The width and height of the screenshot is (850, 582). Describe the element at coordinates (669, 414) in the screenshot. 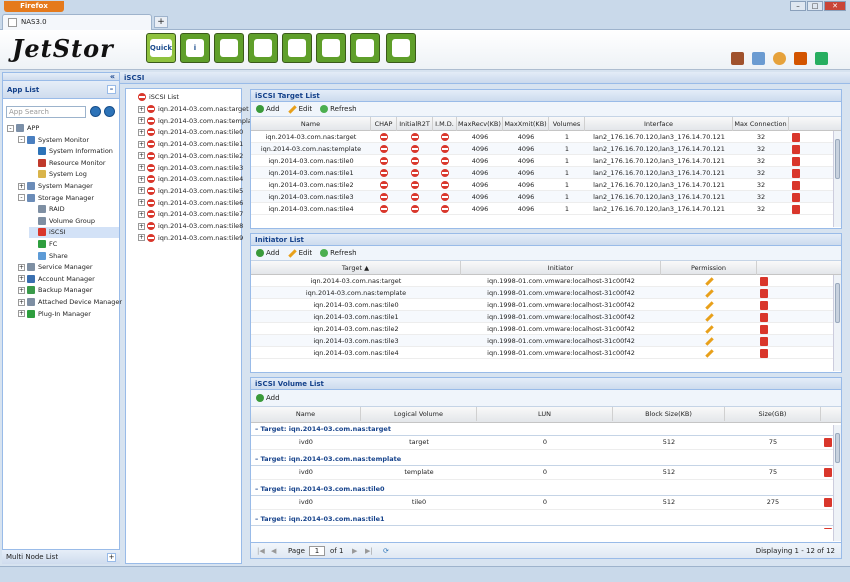

I see `column-header: Block Size(KB)` at that location.